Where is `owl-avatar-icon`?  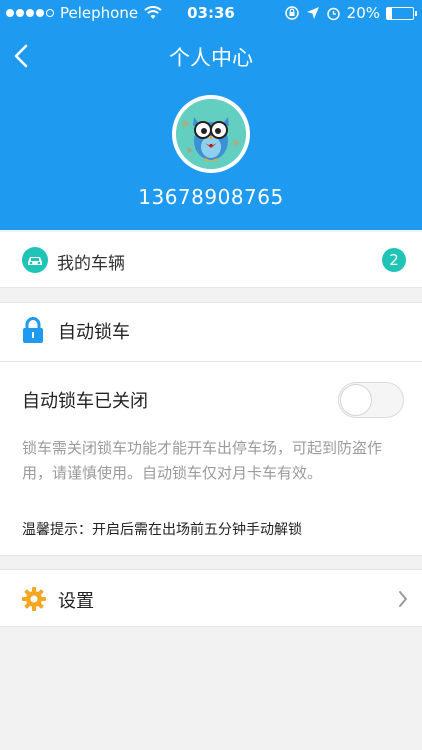
owl-avatar-icon is located at coordinates (211, 134).